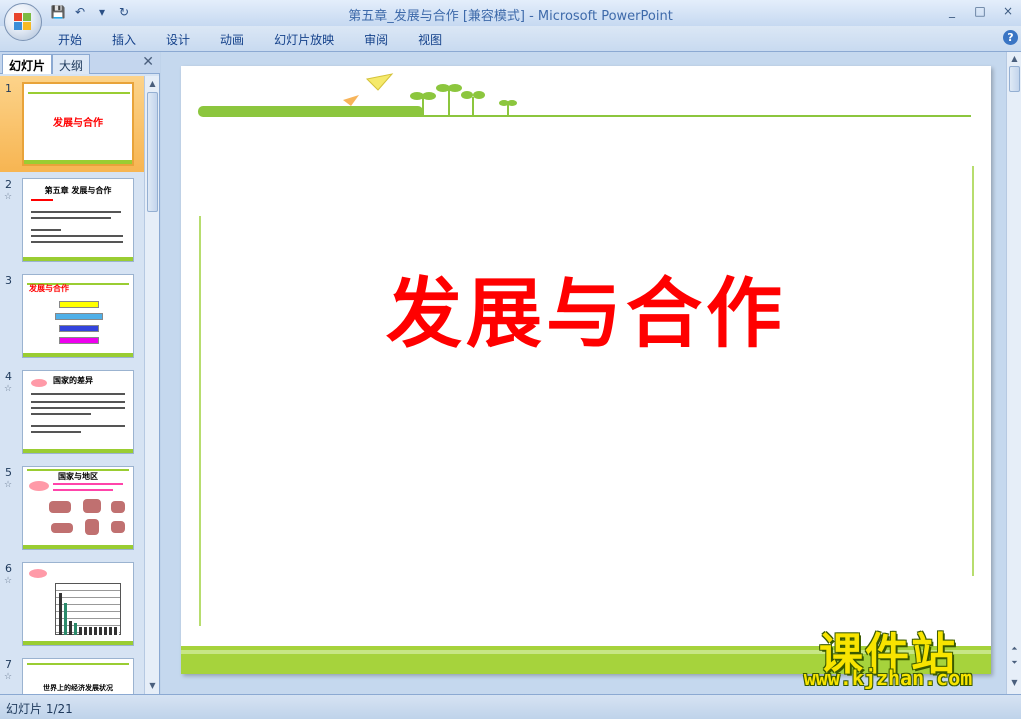  I want to click on tab-slides: 幻灯片, so click(27, 64).